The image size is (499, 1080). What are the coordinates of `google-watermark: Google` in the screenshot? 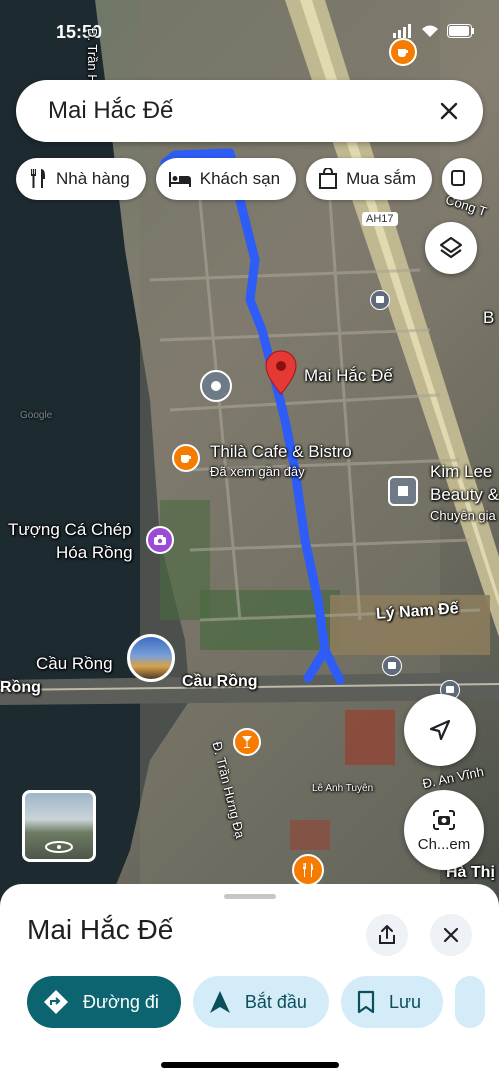 It's located at (36, 415).